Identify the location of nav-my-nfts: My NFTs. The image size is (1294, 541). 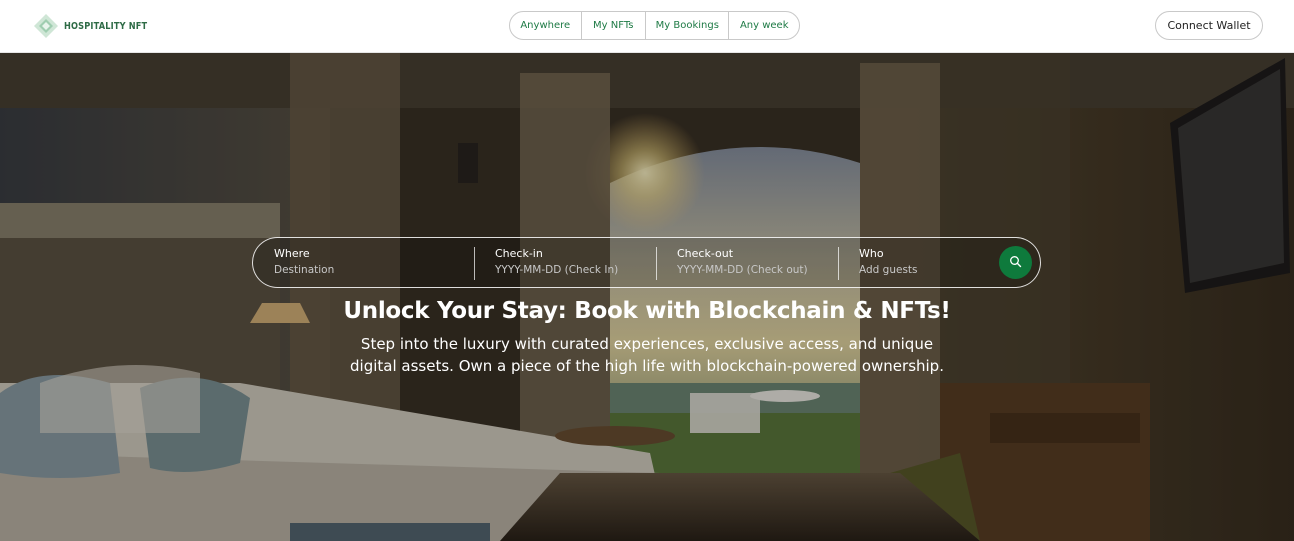
(614, 25).